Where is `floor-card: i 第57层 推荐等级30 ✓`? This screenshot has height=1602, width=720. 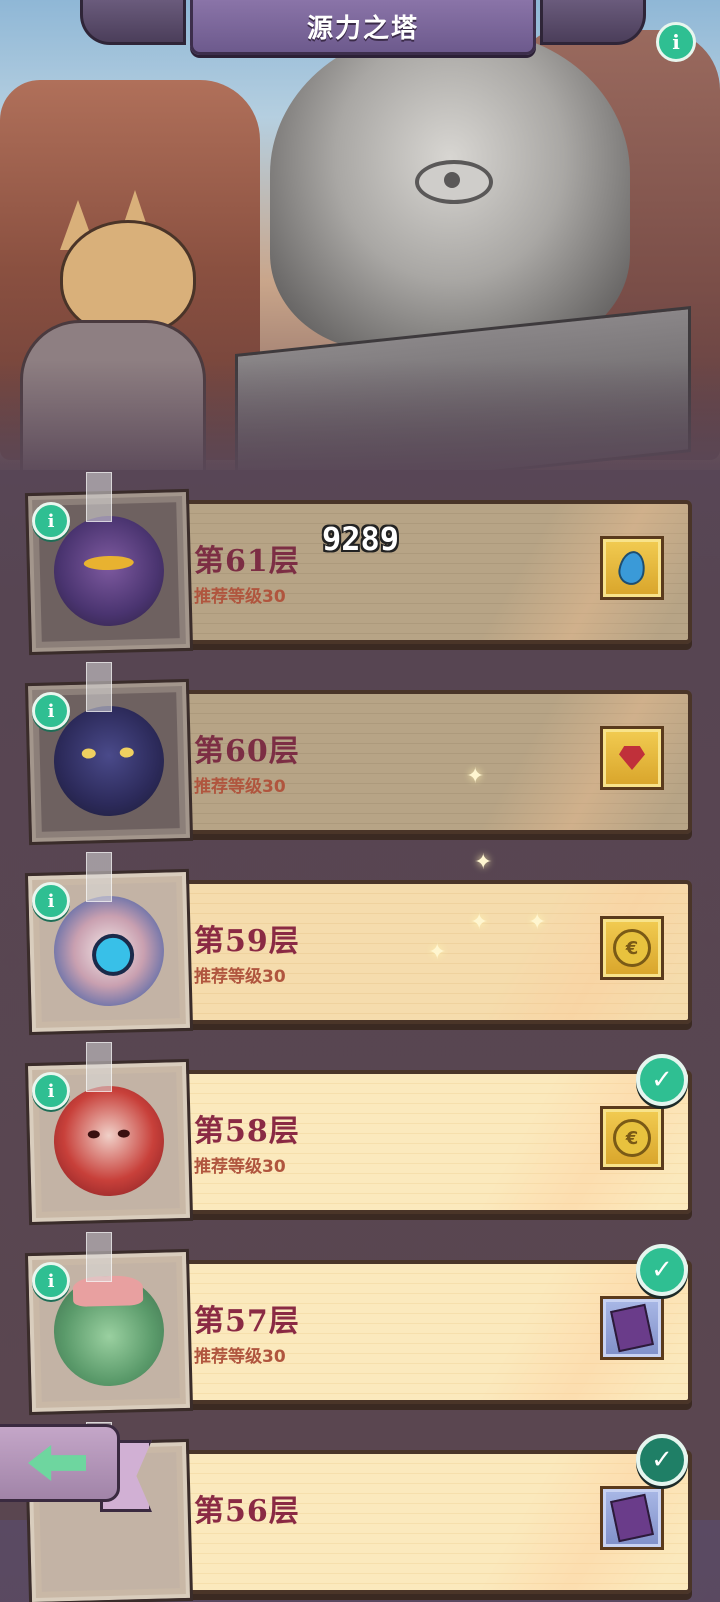
floor-card: i 第57层 推荐等级30 ✓ is located at coordinates (358, 1324).